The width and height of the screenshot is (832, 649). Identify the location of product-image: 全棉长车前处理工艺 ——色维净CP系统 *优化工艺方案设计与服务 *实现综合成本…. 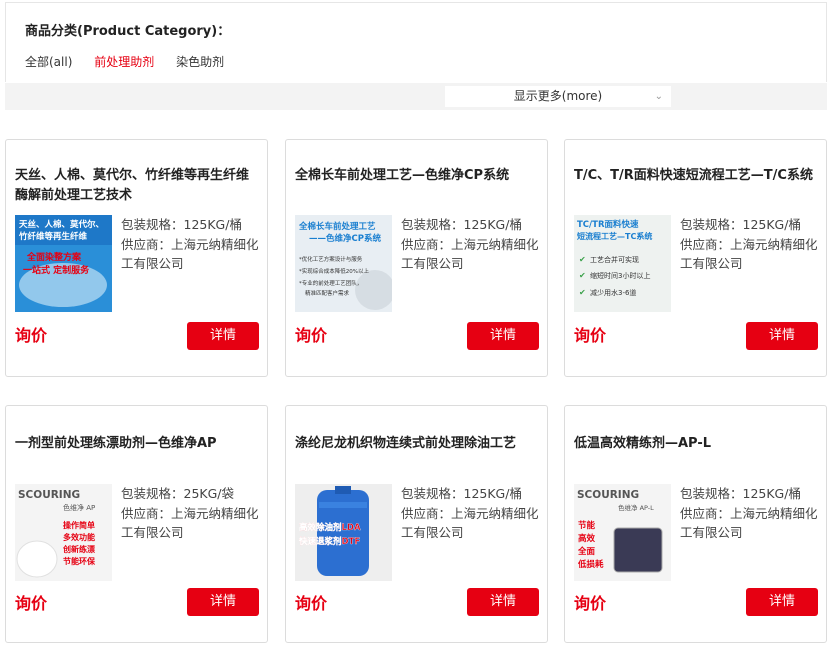
(343, 263).